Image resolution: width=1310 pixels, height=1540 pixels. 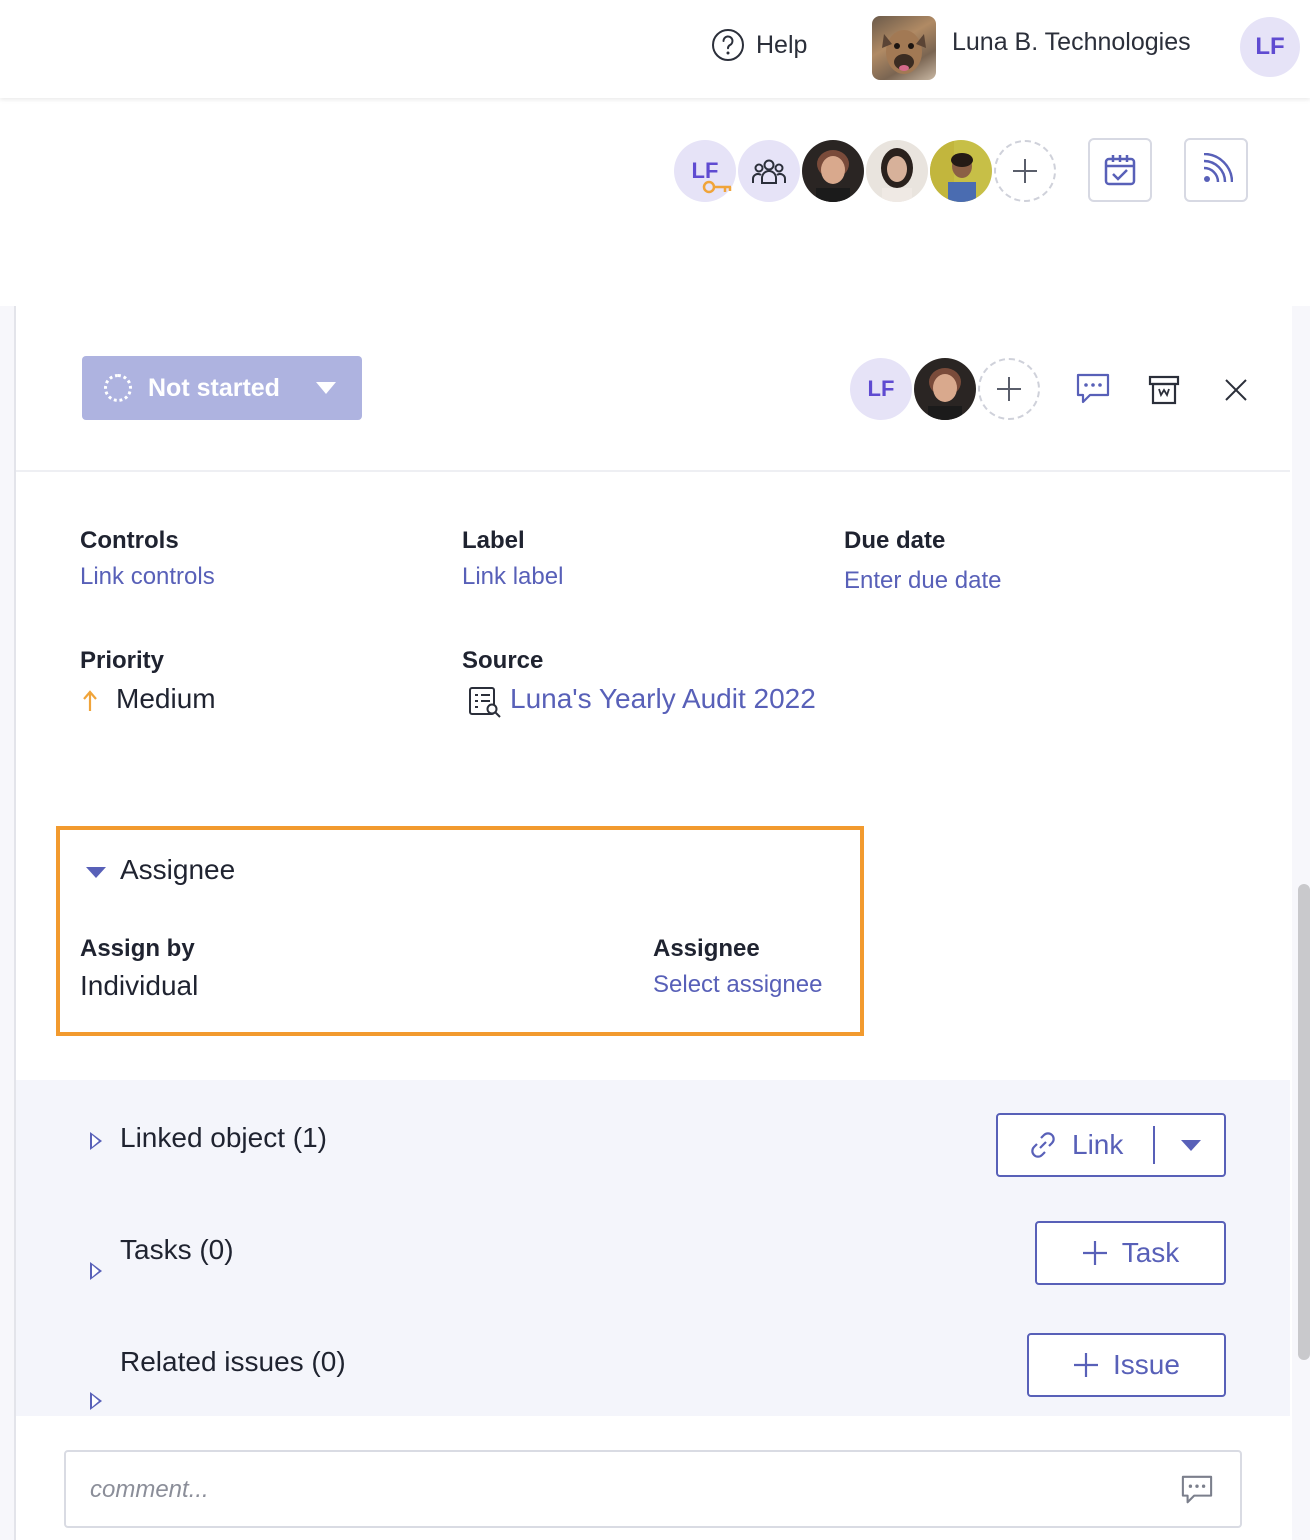 I want to click on status-dropdown: Not started, so click(x=222, y=388).